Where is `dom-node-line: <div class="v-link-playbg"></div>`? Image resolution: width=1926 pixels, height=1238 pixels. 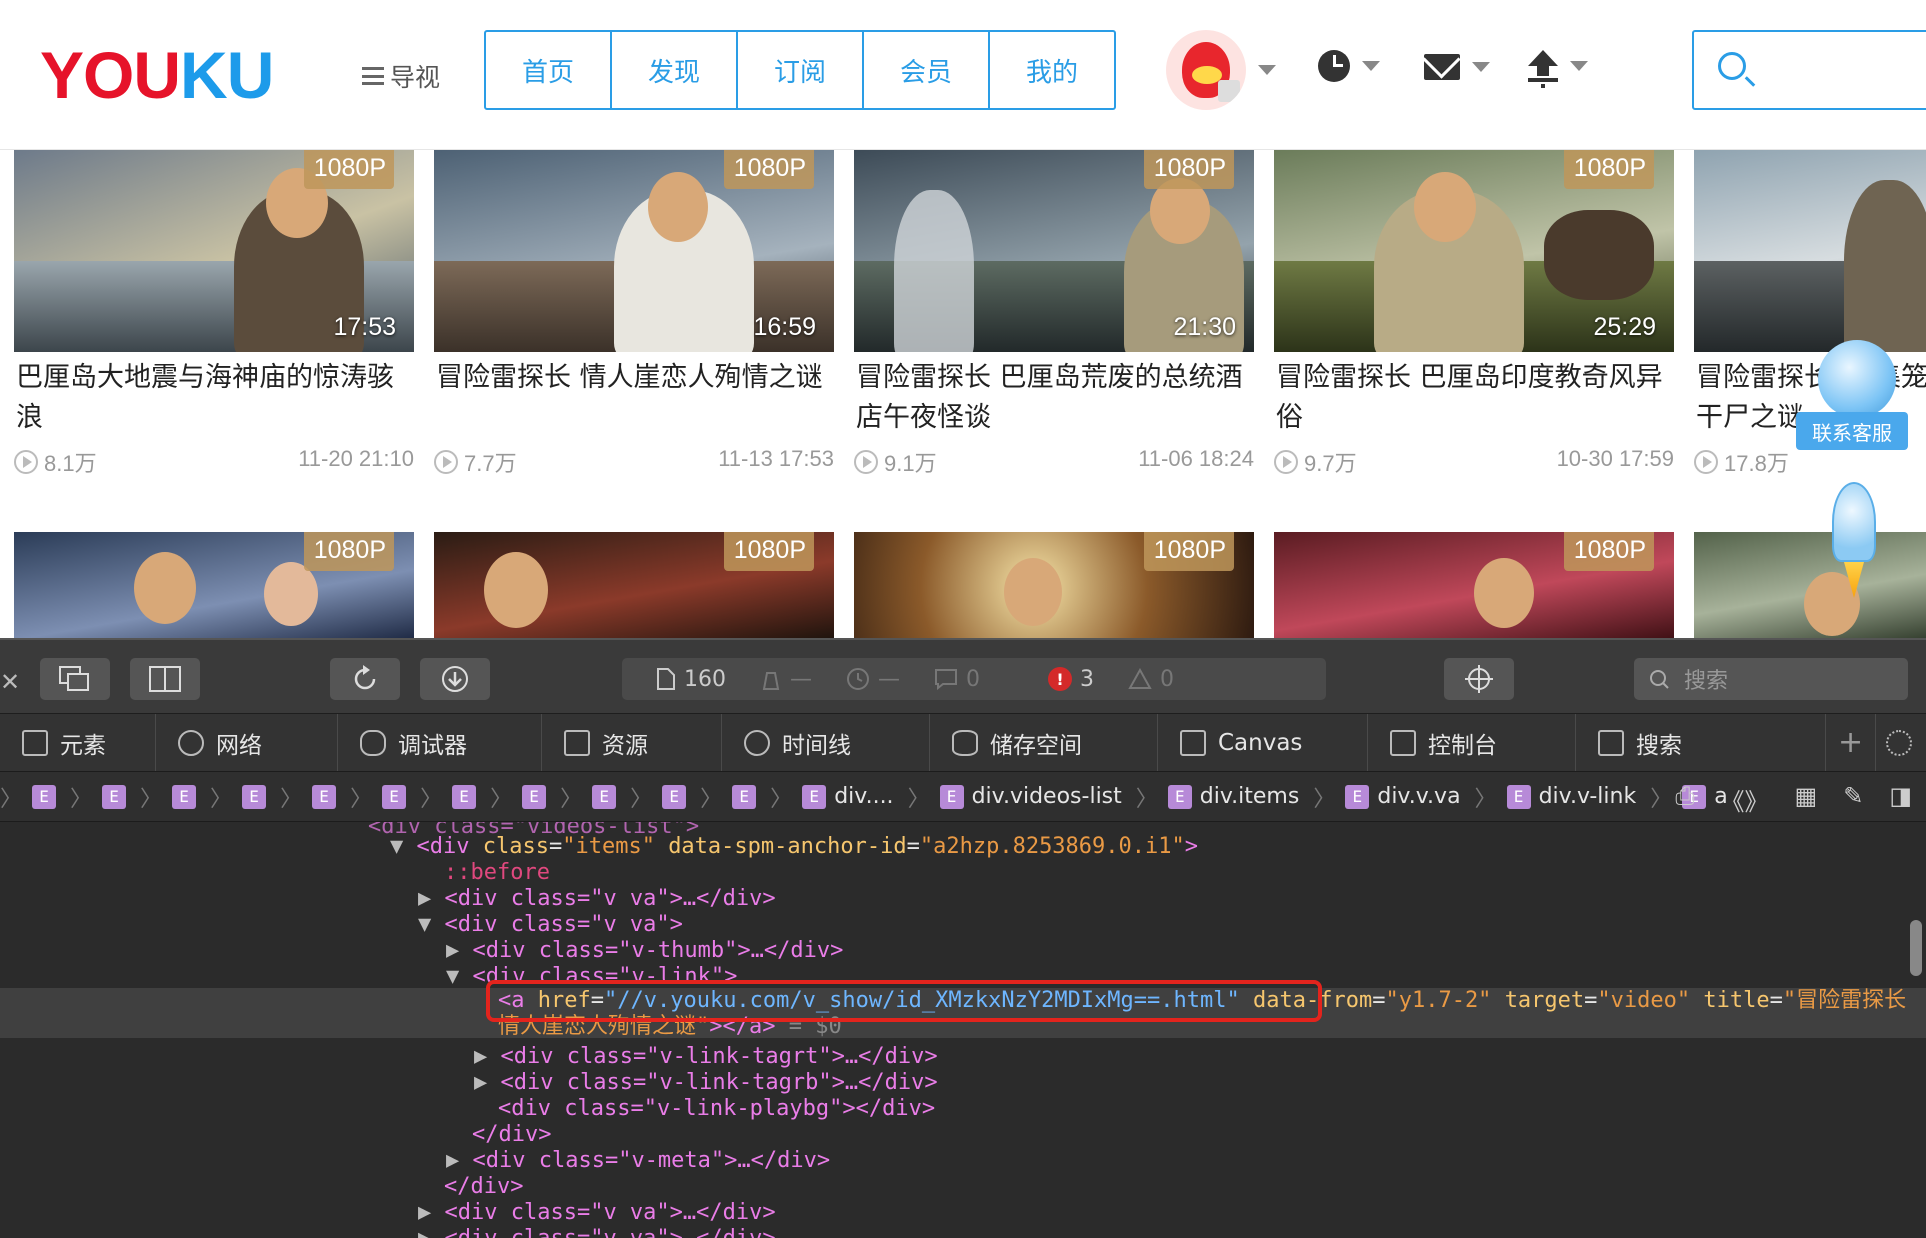
dom-node-line: <div class="v-link-playbg"></div> is located at coordinates (963, 1109).